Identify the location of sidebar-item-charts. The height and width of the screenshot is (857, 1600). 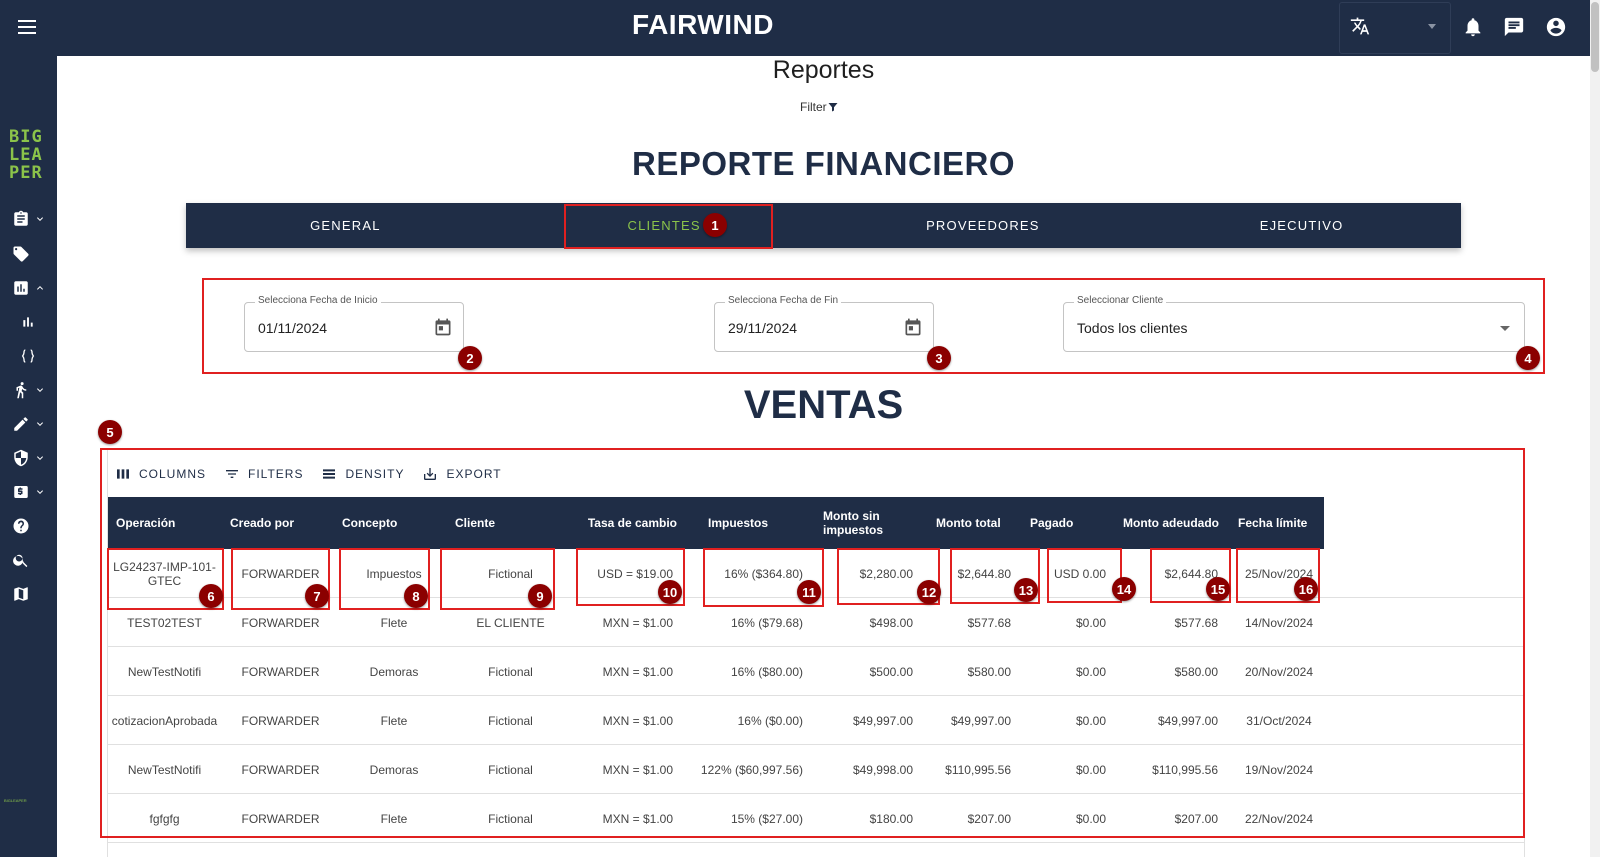
(40, 322).